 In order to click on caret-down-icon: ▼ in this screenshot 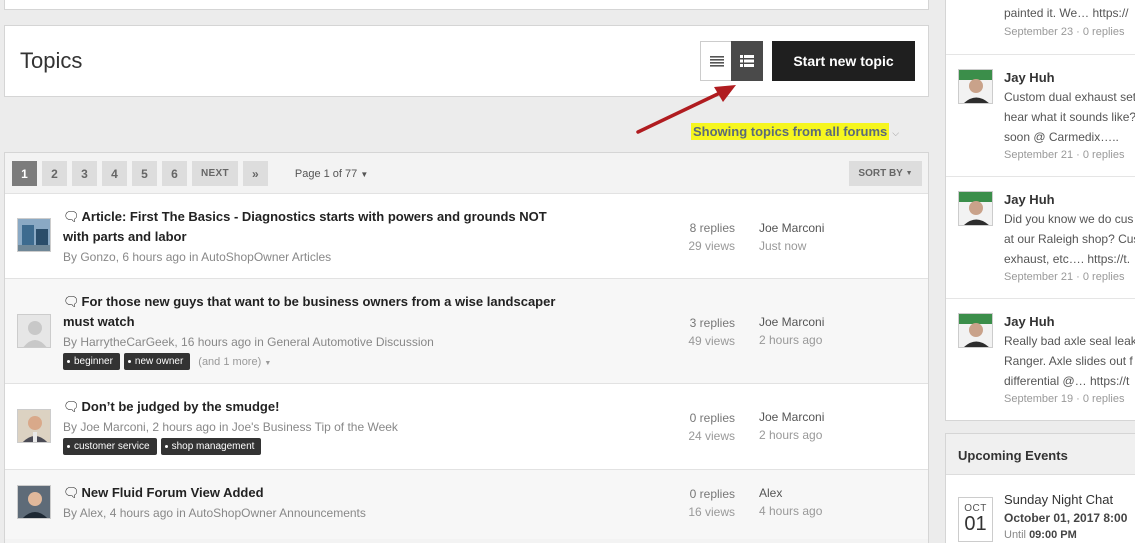, I will do `click(364, 174)`.